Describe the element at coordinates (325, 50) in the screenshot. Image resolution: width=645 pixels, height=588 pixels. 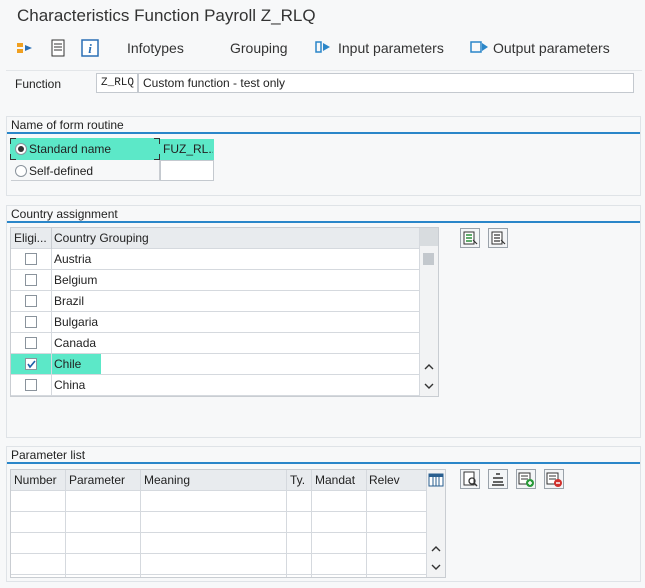
I see `input-parameters-icon` at that location.